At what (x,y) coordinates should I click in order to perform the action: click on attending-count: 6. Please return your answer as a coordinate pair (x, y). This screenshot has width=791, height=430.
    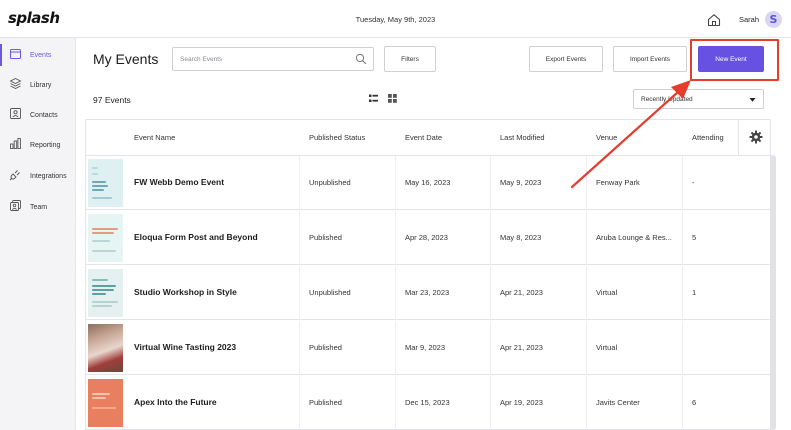
    Looking at the image, I should click on (694, 402).